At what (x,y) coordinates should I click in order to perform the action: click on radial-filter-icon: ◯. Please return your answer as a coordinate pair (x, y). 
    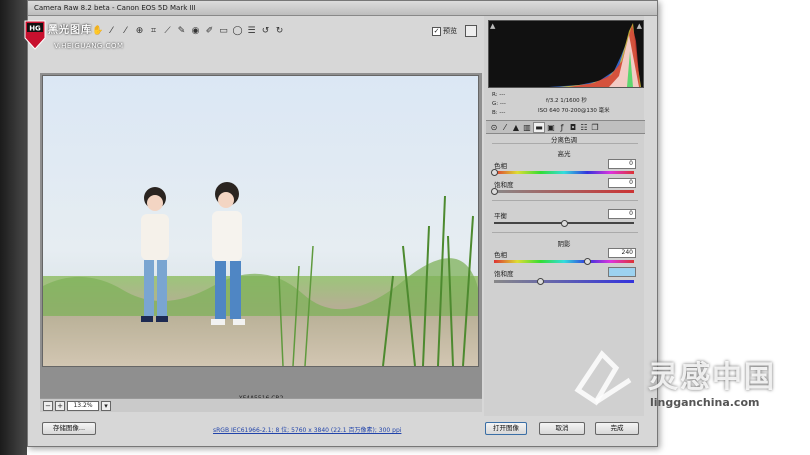
    Looking at the image, I should click on (237, 31).